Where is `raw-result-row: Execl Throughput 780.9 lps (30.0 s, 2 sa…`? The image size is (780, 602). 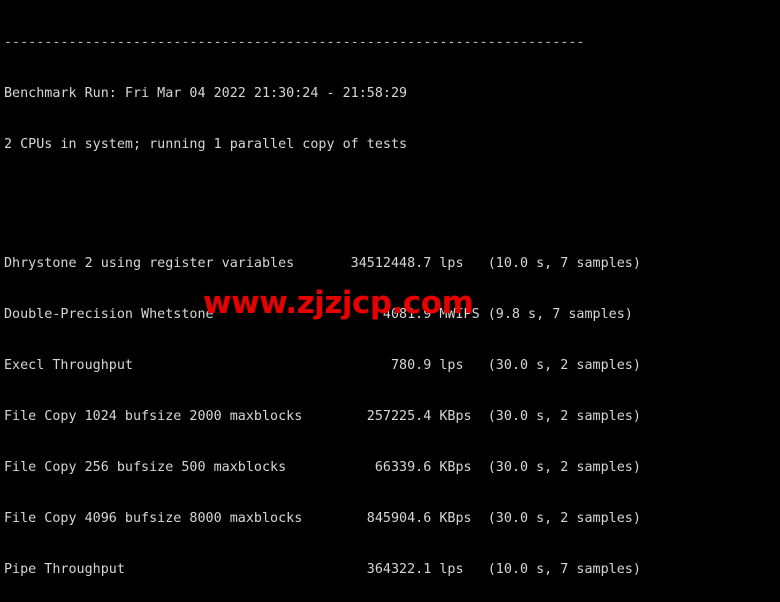
raw-result-row: Execl Throughput 780.9 lps (30.0 s, 2 sa… is located at coordinates (322, 365).